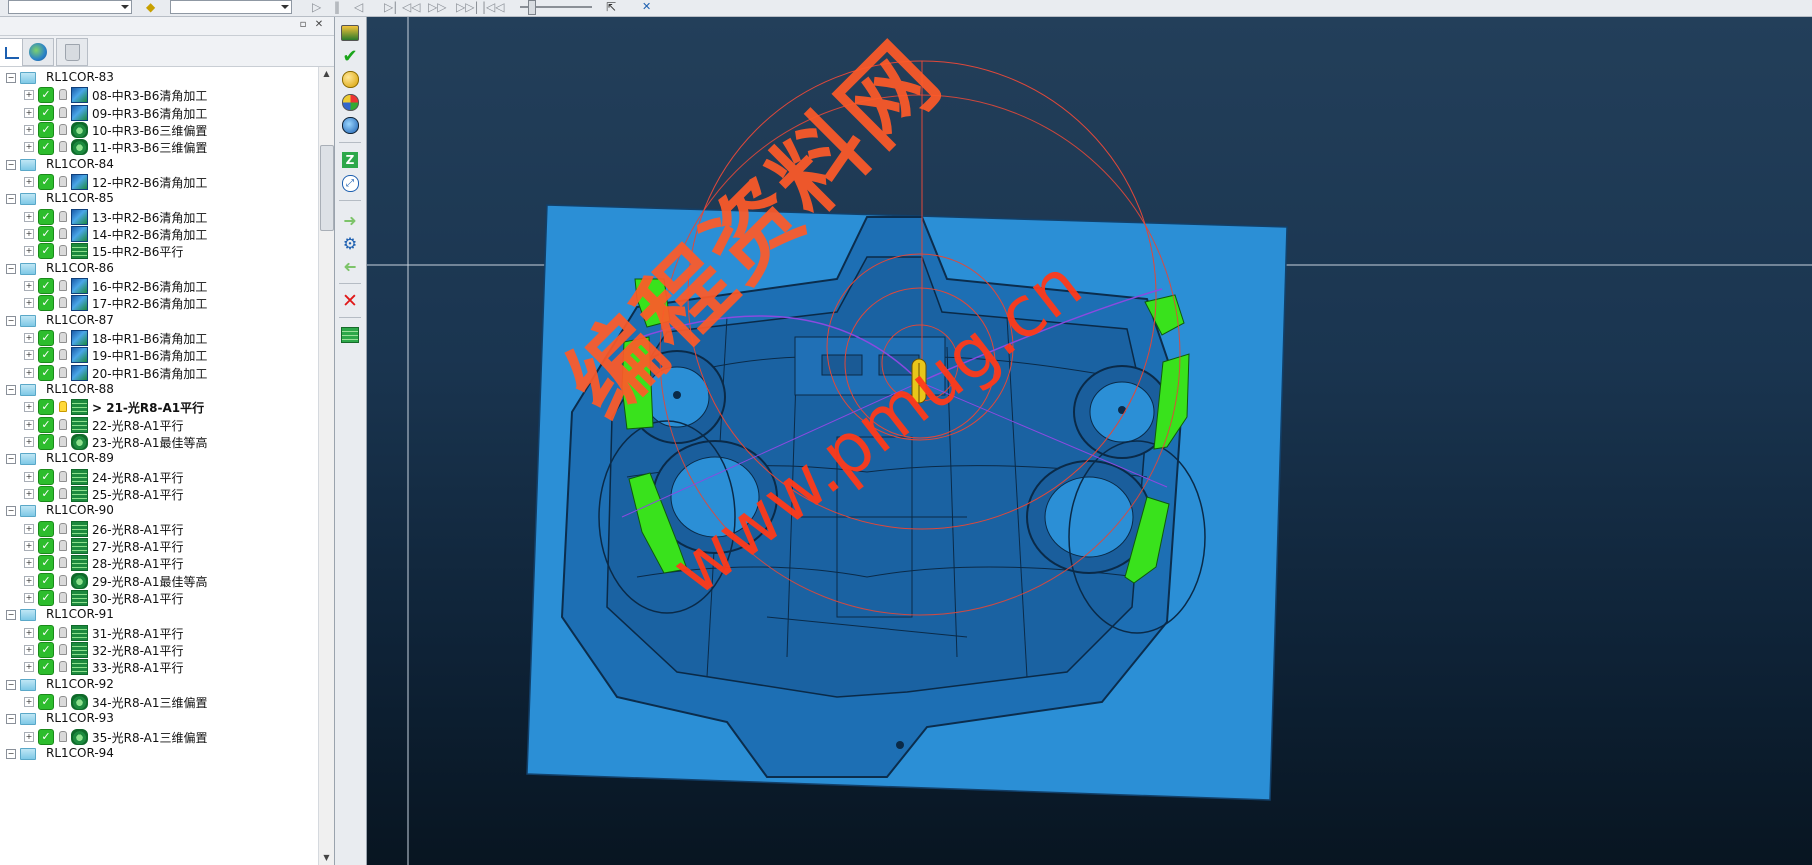 This screenshot has width=1812, height=865. What do you see at coordinates (159, 181) in the screenshot?
I see `tree-item: + ✓ 12-中R2-B6清角加工` at bounding box center [159, 181].